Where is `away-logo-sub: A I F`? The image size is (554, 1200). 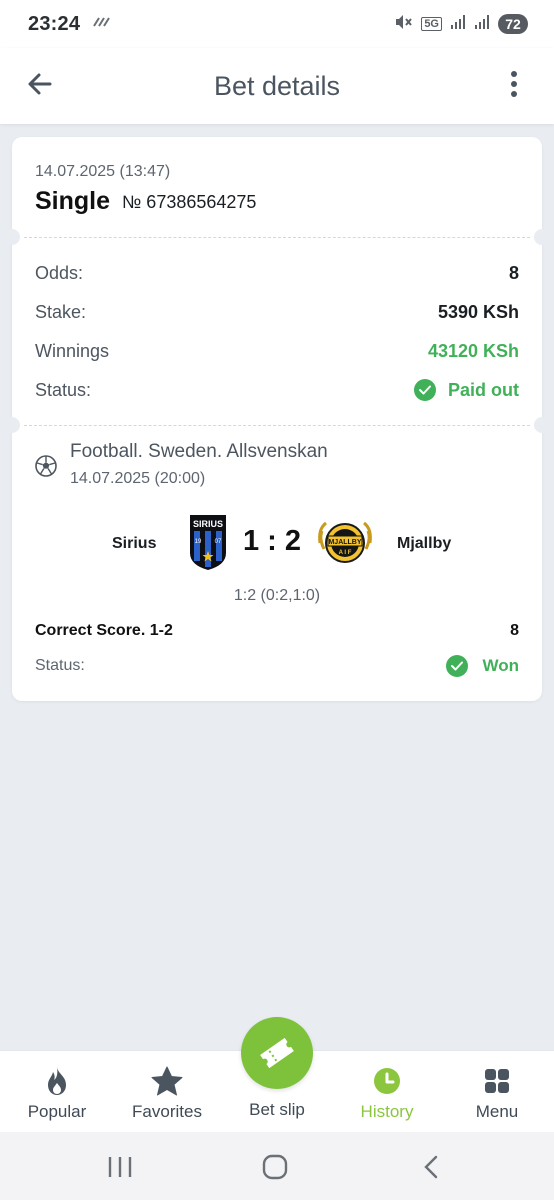 away-logo-sub: A I F is located at coordinates (345, 553).